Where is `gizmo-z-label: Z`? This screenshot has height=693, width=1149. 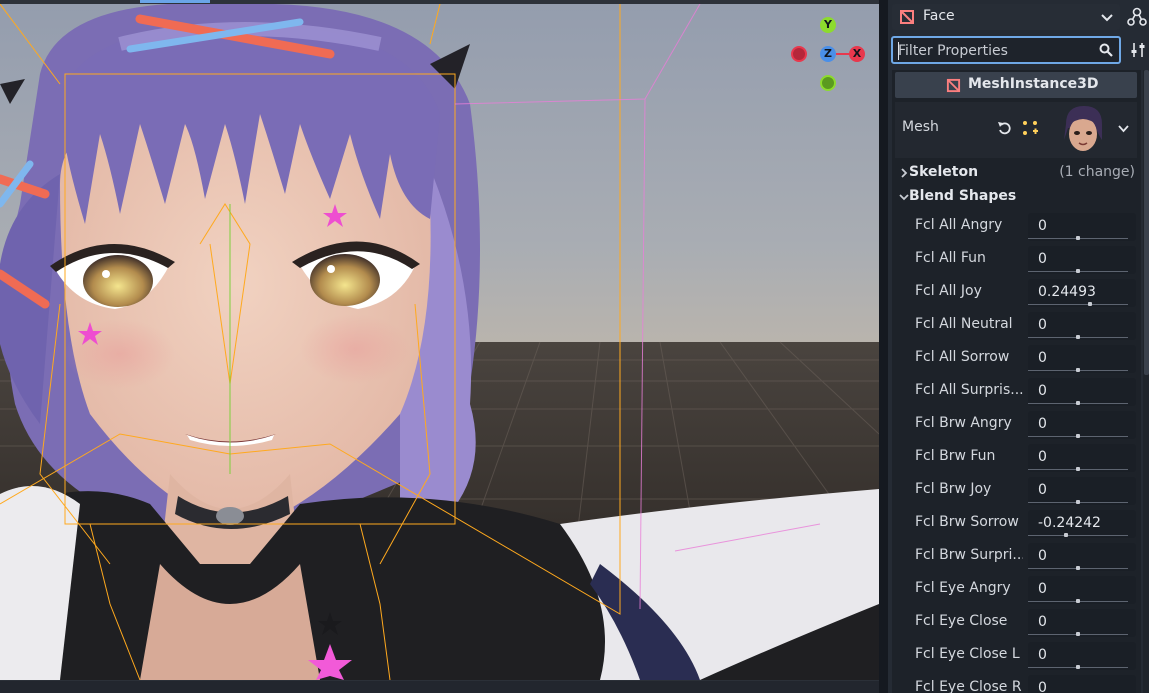 gizmo-z-label: Z is located at coordinates (828, 53).